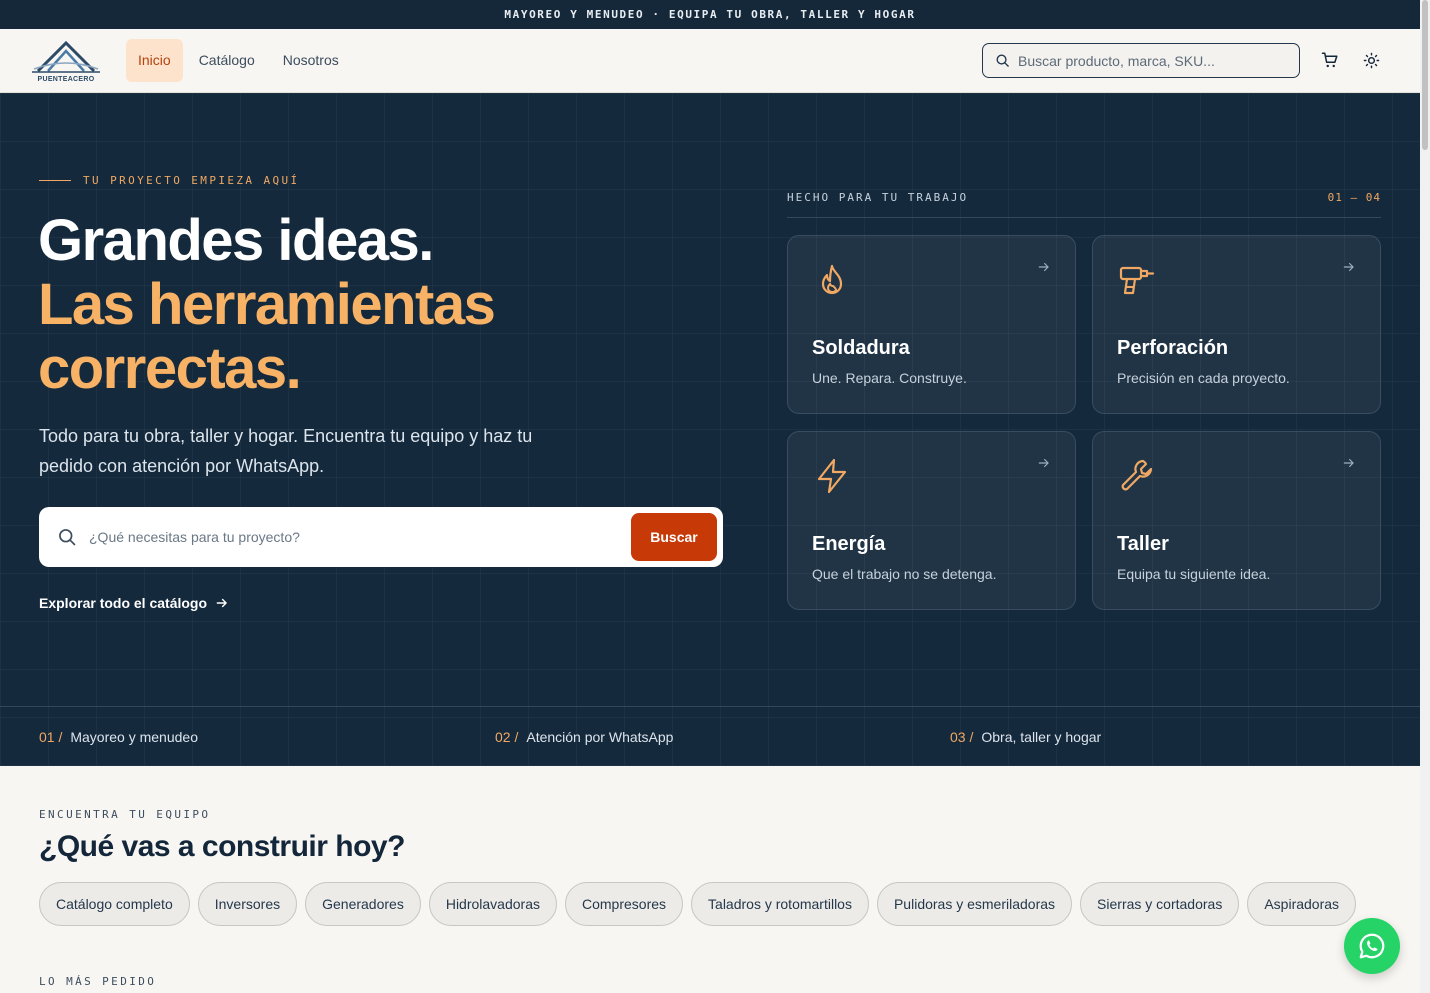  What do you see at coordinates (1153, 60) in the screenshot?
I see `header-search-input` at bounding box center [1153, 60].